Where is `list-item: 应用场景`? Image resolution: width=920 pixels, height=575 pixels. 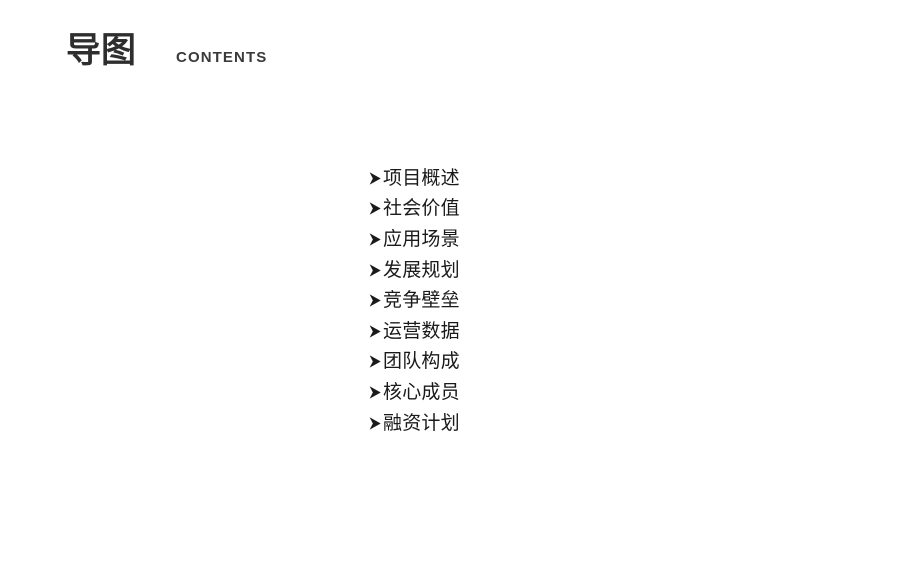 list-item: 应用场景 is located at coordinates (414, 239).